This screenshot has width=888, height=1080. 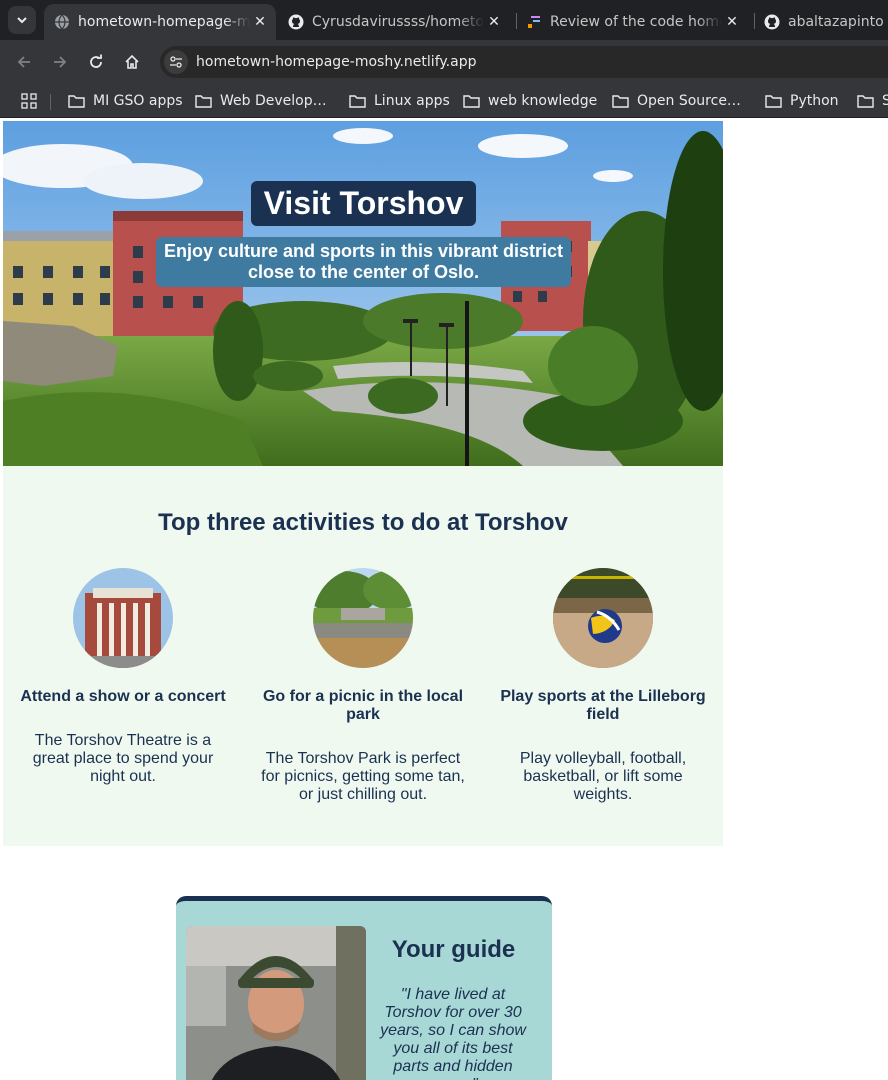 I want to click on globe-icon, so click(x=62, y=22).